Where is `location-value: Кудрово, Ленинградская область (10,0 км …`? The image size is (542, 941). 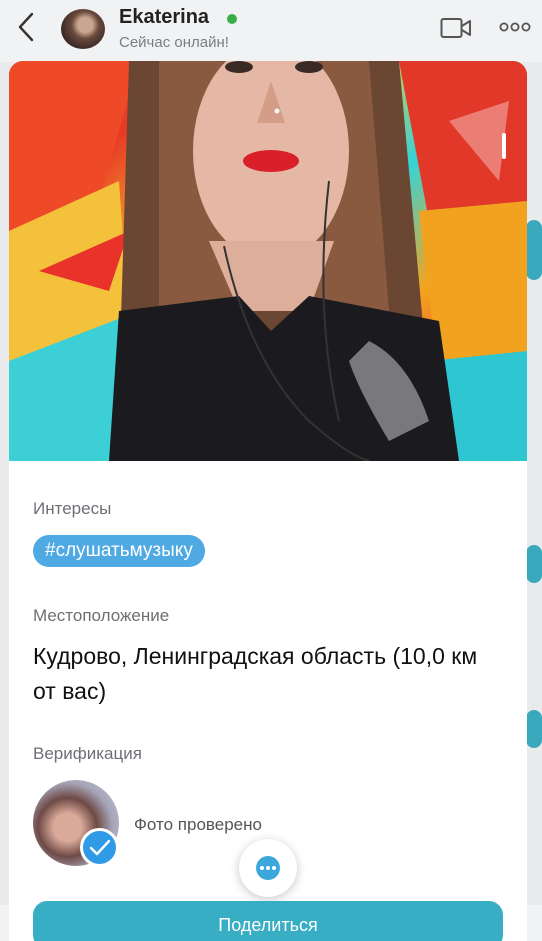
location-value: Кудрово, Ленинградская область (10,0 км … is located at coordinates (255, 673).